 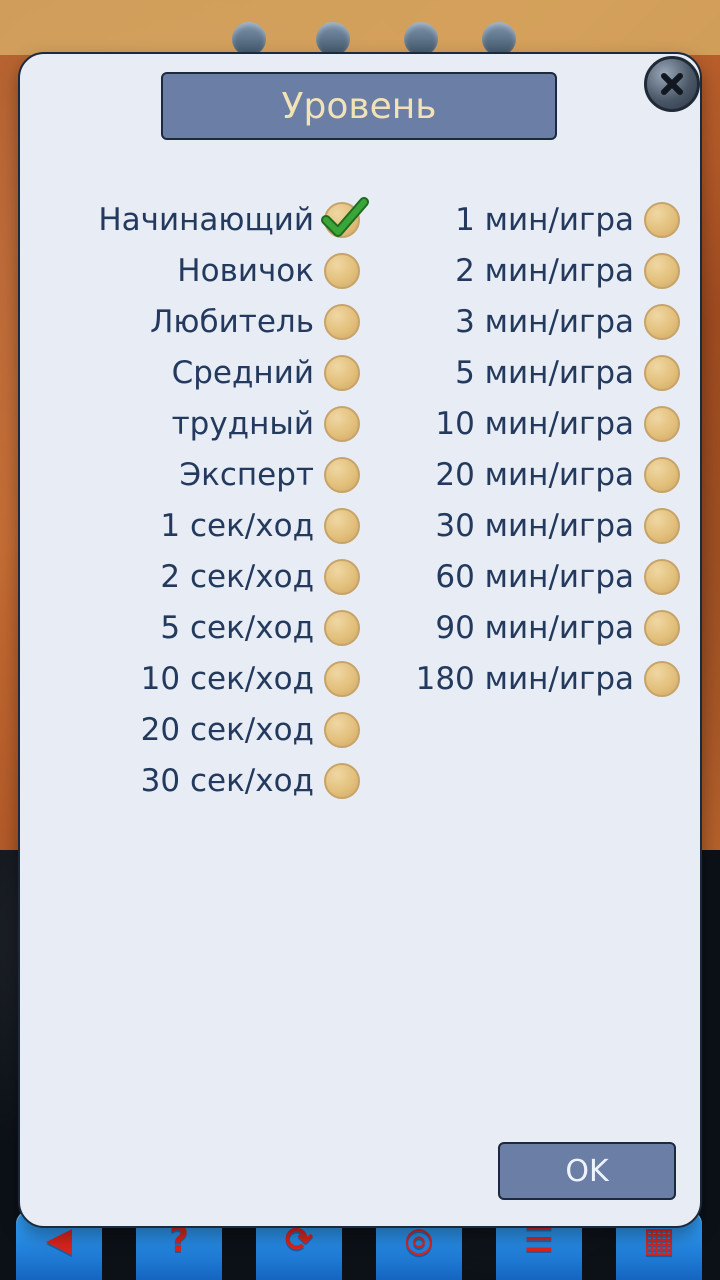 I want to click on left-option-label: Новичок, so click(x=245, y=270).